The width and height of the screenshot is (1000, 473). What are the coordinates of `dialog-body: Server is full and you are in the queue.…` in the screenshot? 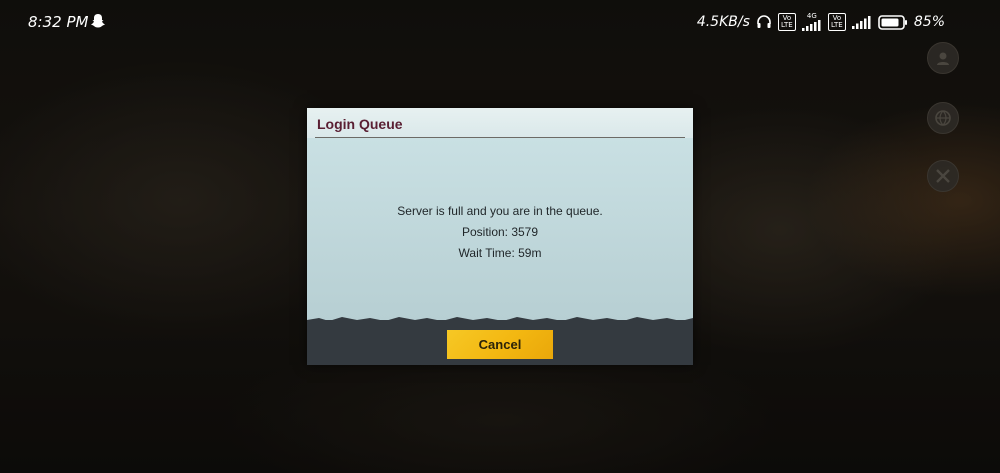 It's located at (500, 229).